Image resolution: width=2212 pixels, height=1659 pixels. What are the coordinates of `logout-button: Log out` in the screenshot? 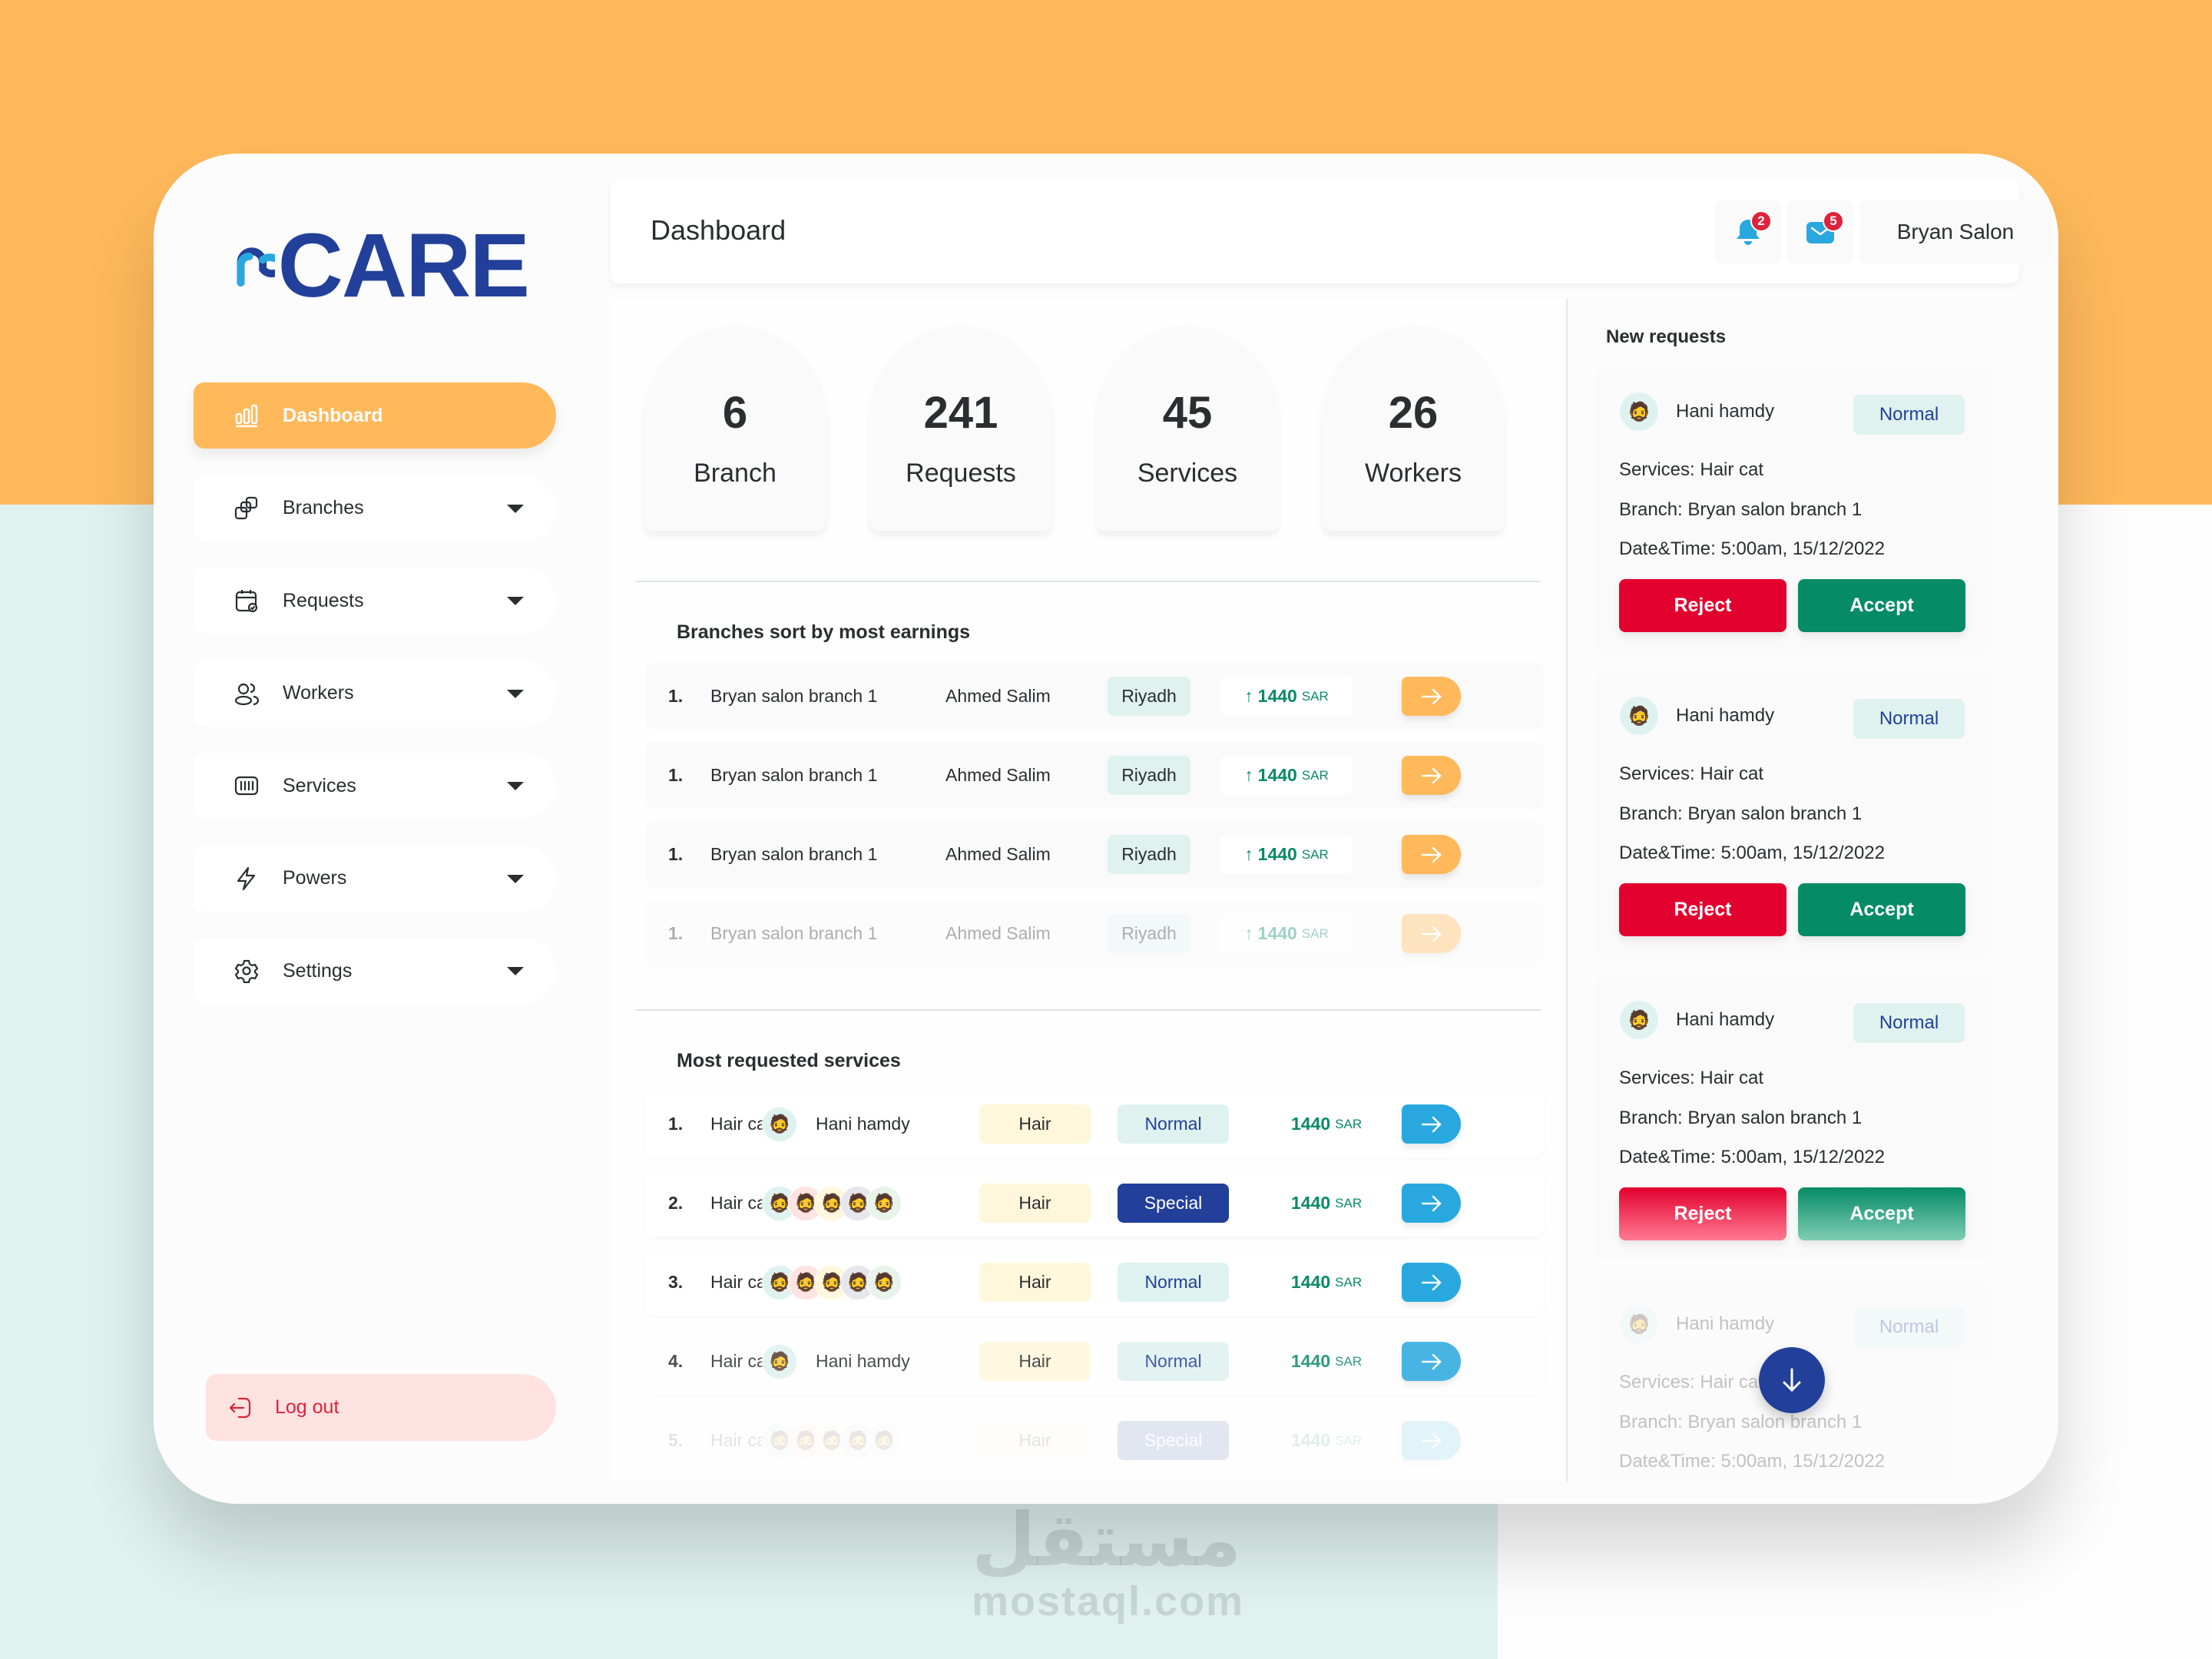 It's located at (381, 1408).